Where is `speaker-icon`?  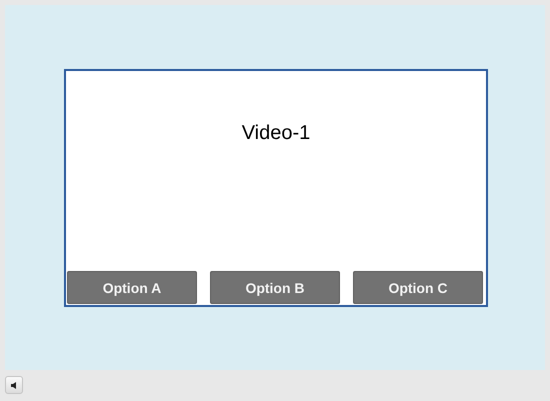 speaker-icon is located at coordinates (14, 385).